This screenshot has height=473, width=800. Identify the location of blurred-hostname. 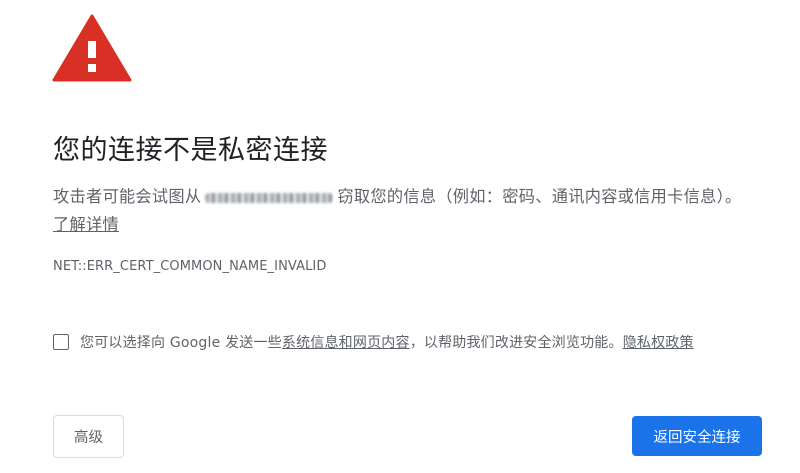
(269, 197).